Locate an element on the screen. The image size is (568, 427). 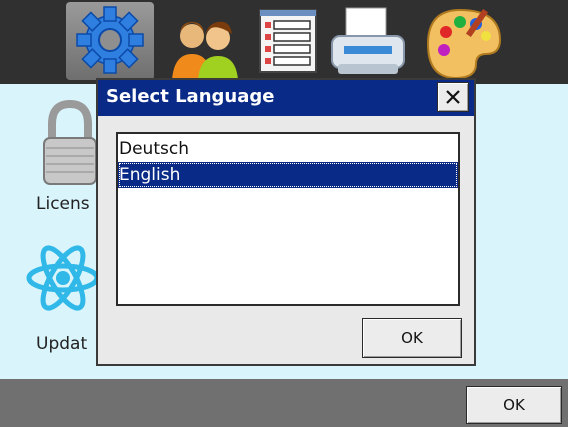
dialog-title-bar: Select Language is located at coordinates (286, 98).